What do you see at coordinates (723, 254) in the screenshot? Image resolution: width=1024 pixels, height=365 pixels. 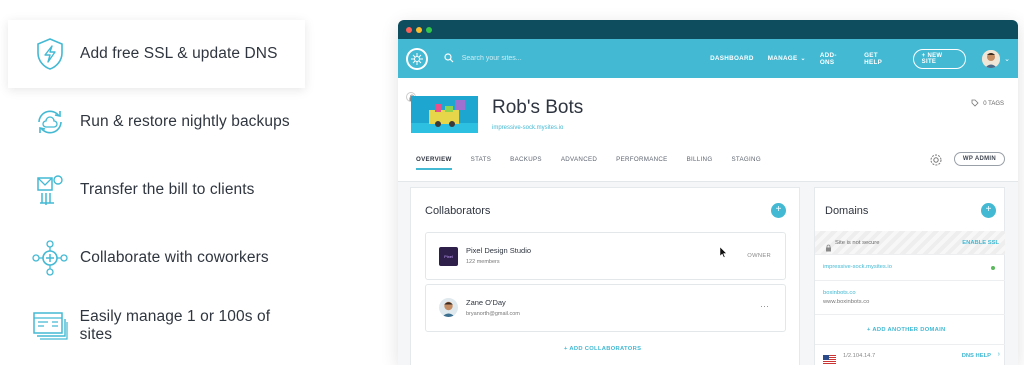 I see `mouse-cursor-icon` at bounding box center [723, 254].